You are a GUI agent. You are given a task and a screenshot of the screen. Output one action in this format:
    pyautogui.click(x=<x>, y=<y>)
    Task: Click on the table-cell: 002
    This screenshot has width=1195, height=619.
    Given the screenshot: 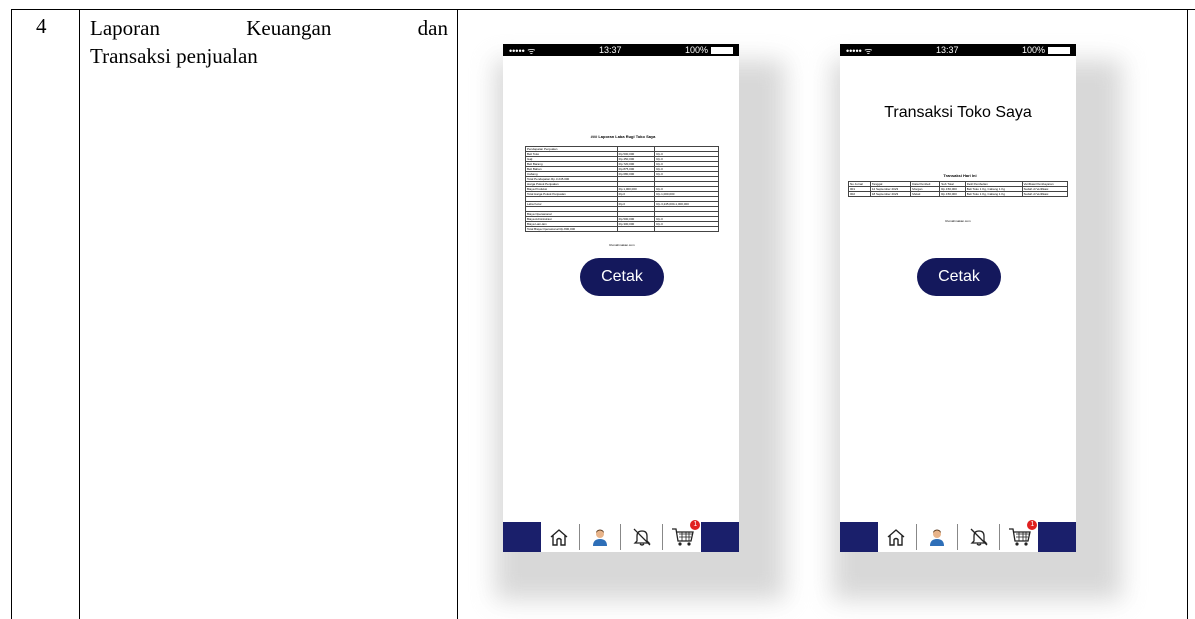 What is the action you would take?
    pyautogui.click(x=859, y=194)
    